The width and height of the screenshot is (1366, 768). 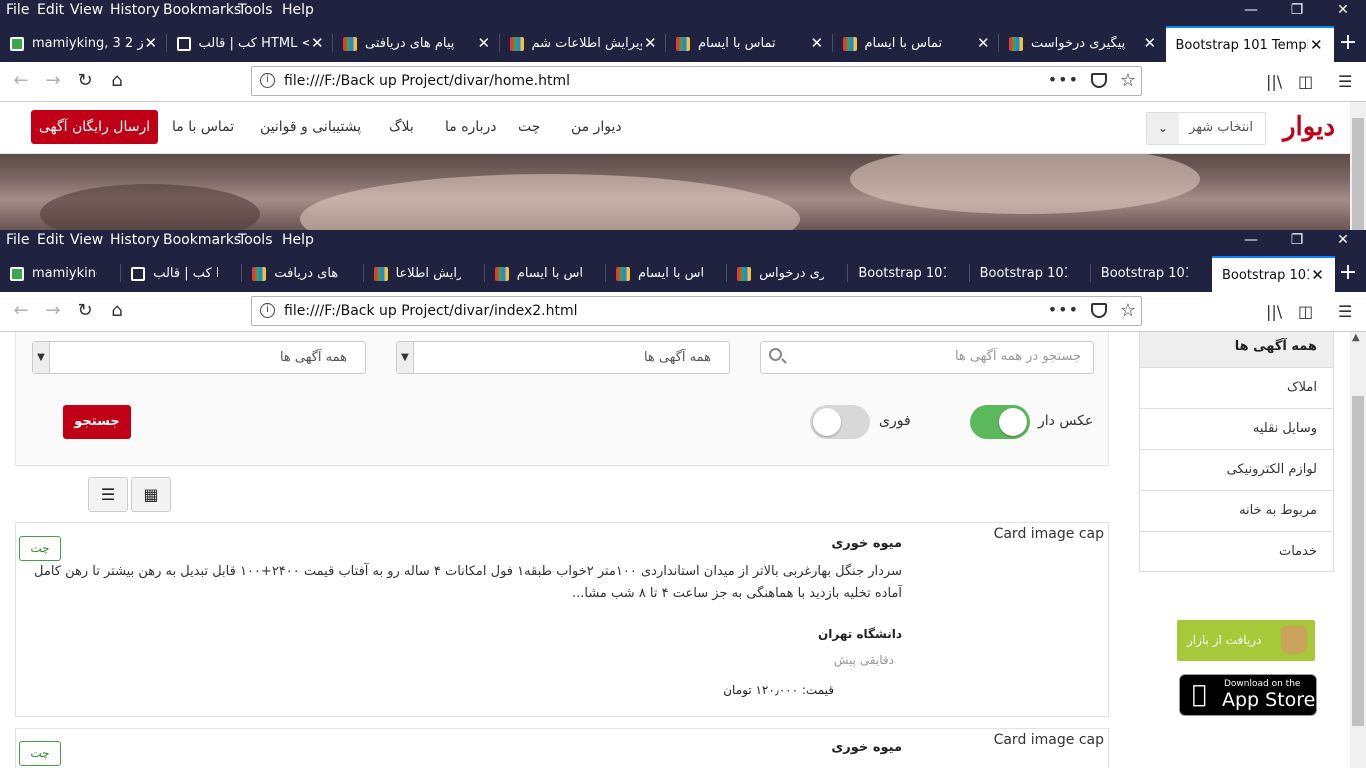 What do you see at coordinates (424, 274) in the screenshot?
I see `tab: ویرایش اطلاعا` at bounding box center [424, 274].